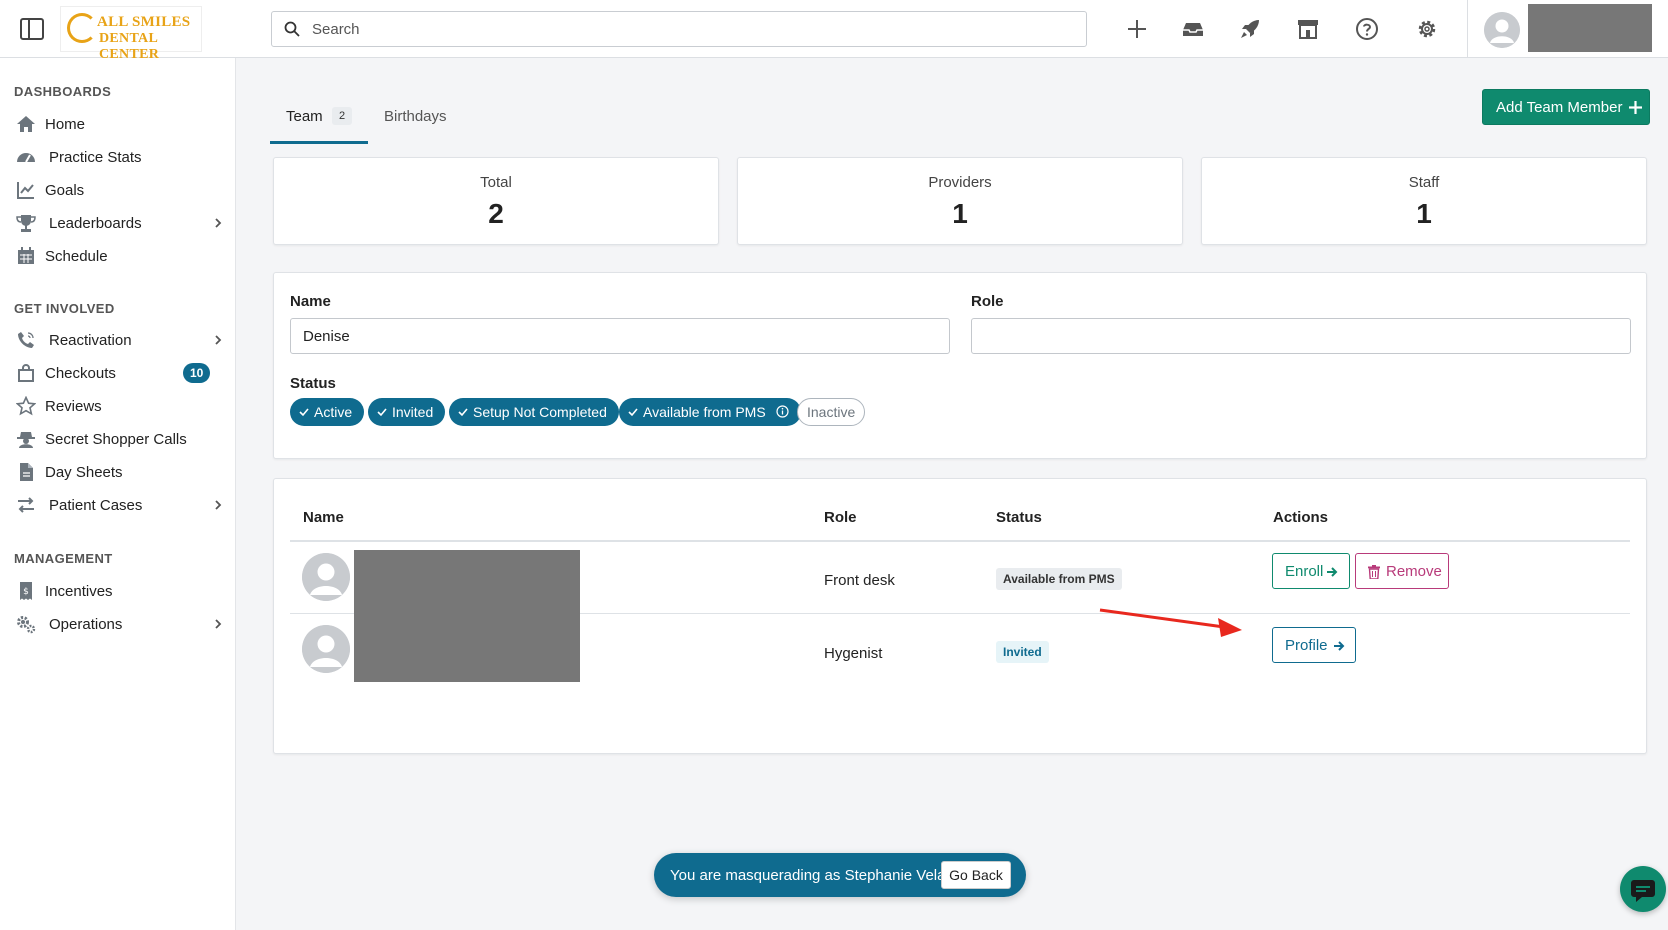  What do you see at coordinates (26, 373) in the screenshot?
I see `shopping-bag-icon` at bounding box center [26, 373].